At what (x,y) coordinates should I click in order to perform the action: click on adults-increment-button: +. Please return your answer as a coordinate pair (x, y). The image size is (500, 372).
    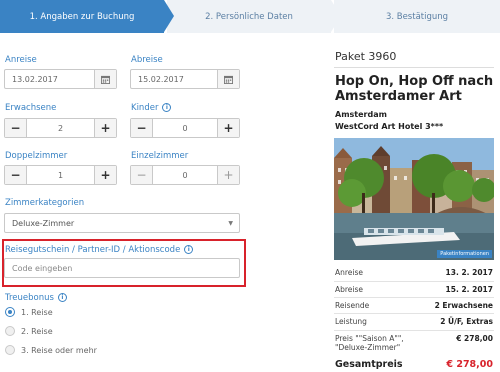
    Looking at the image, I should click on (105, 128).